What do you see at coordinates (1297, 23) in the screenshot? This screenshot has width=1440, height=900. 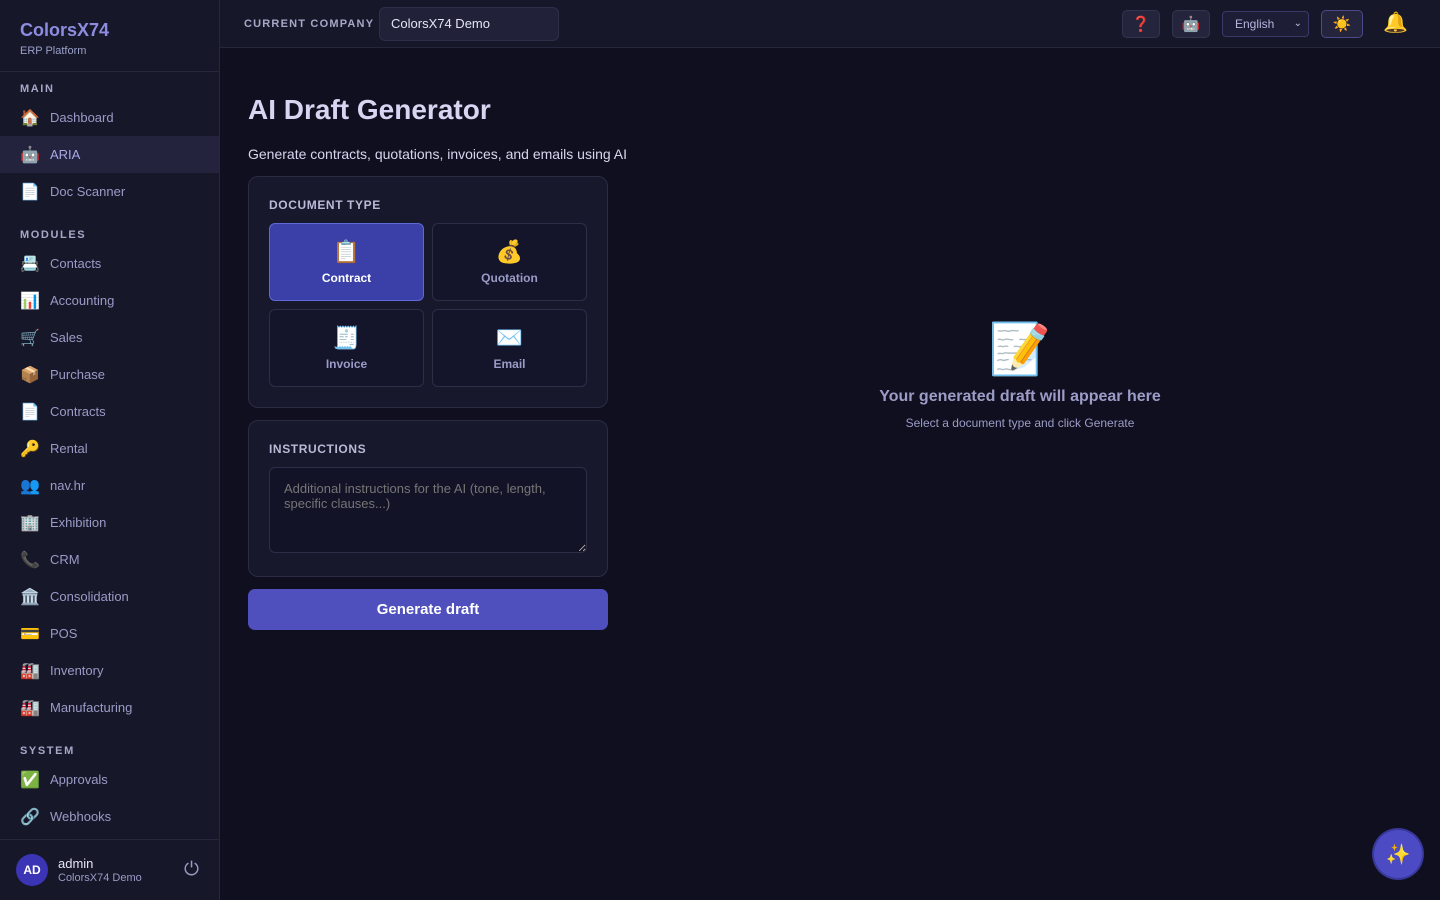 I see `chevron-down-icon: ⌄` at bounding box center [1297, 23].